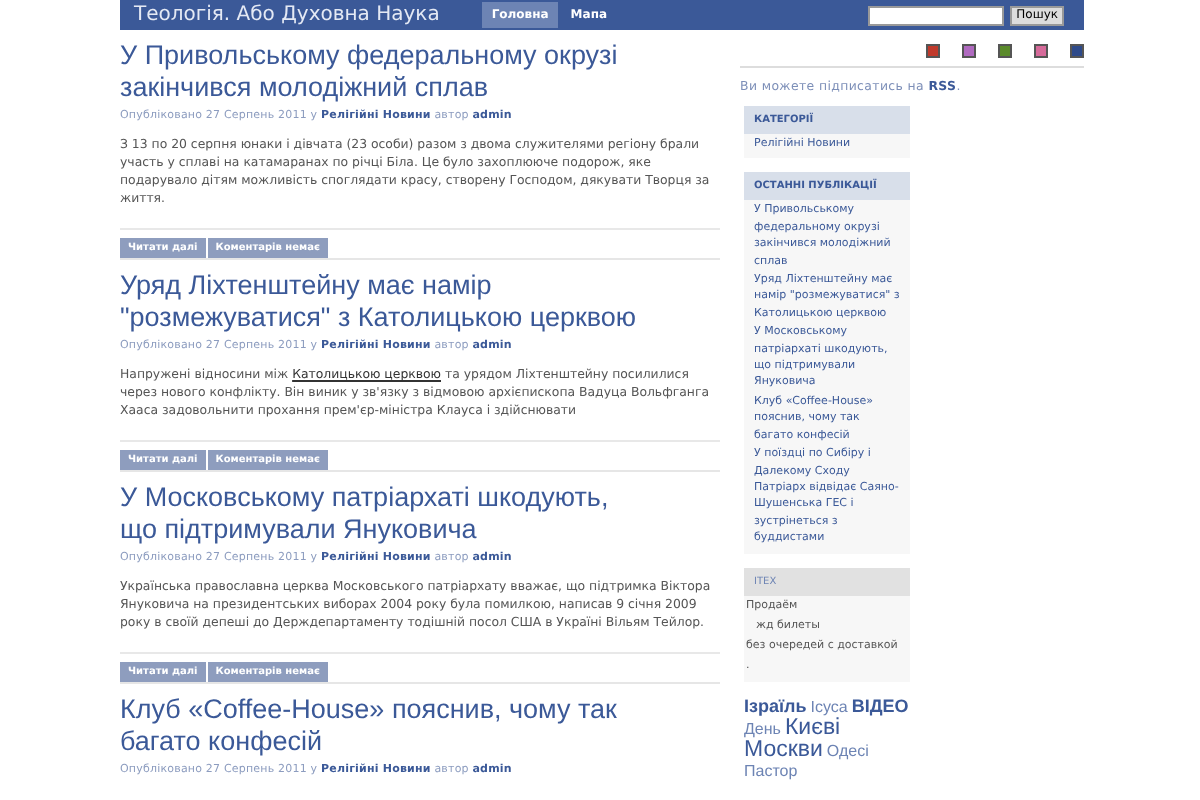  Describe the element at coordinates (775, 705) in the screenshot. I see `tag-link: Ізраїль` at that location.